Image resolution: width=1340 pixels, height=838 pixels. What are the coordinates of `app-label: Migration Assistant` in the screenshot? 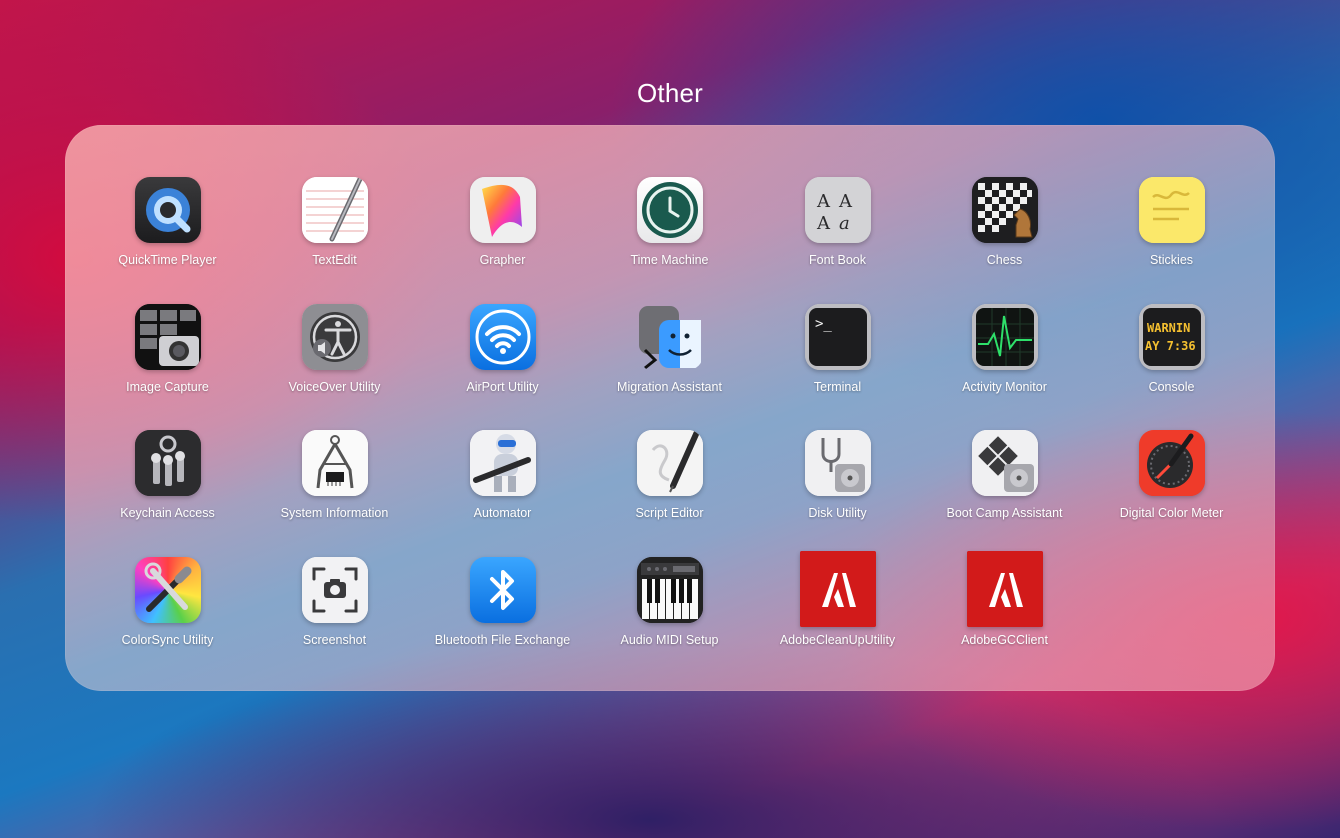 It's located at (669, 387).